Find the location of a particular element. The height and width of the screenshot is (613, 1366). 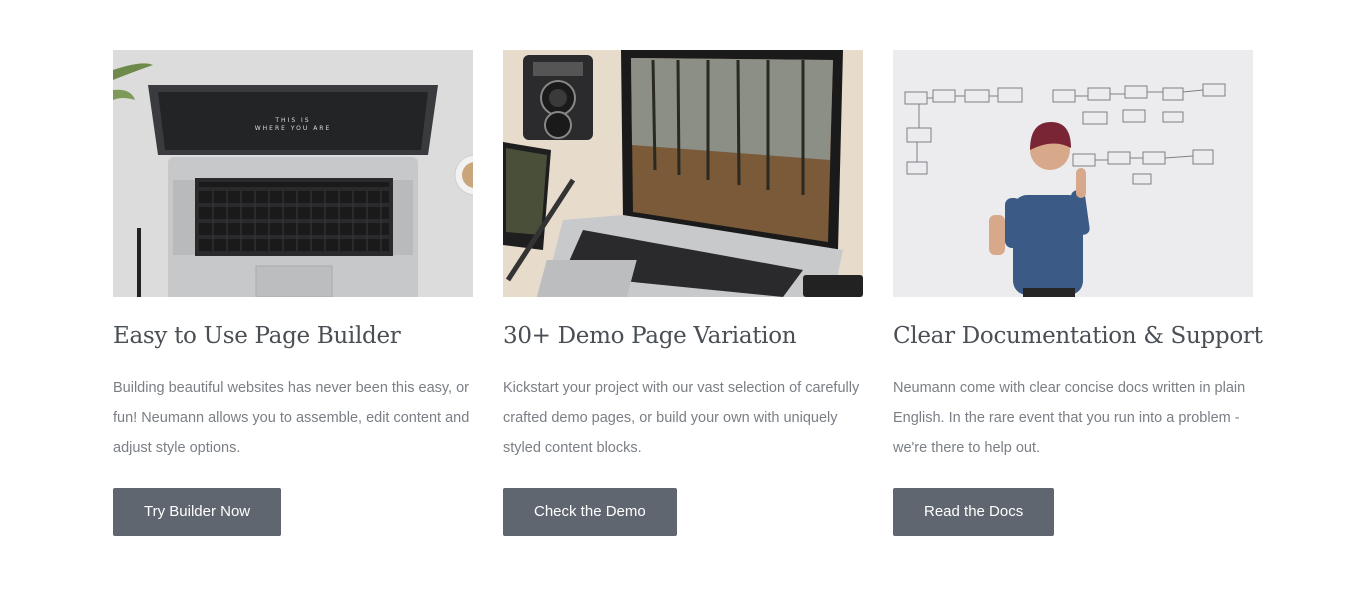

feature-title: Clear Documentation & Support is located at coordinates (1078, 336).